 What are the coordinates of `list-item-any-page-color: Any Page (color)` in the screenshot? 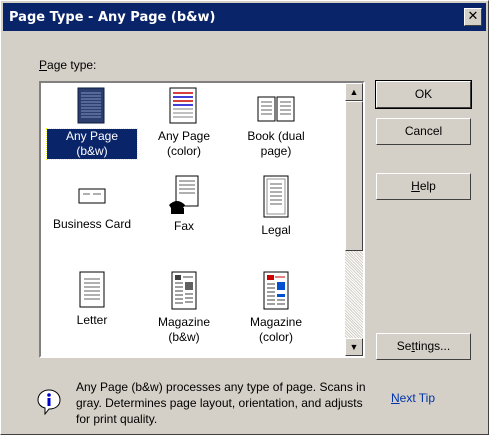 It's located at (184, 123).